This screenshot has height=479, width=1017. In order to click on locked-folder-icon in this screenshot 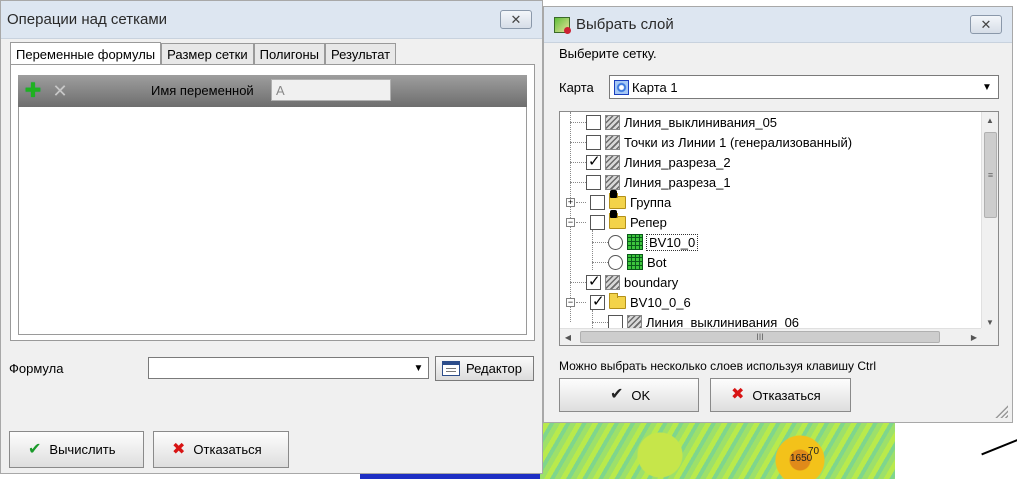, I will do `click(617, 219)`.